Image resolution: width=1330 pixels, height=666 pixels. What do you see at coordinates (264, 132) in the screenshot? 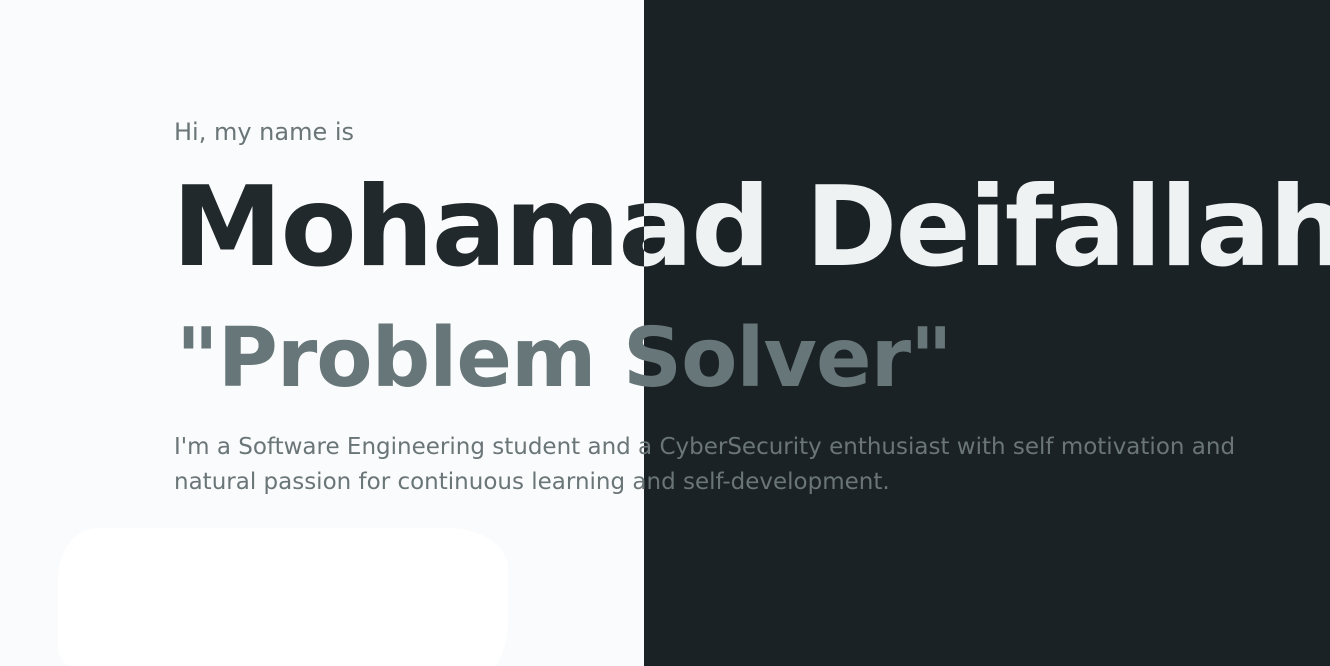
I see `hero-greeting: Hi, my name is` at bounding box center [264, 132].